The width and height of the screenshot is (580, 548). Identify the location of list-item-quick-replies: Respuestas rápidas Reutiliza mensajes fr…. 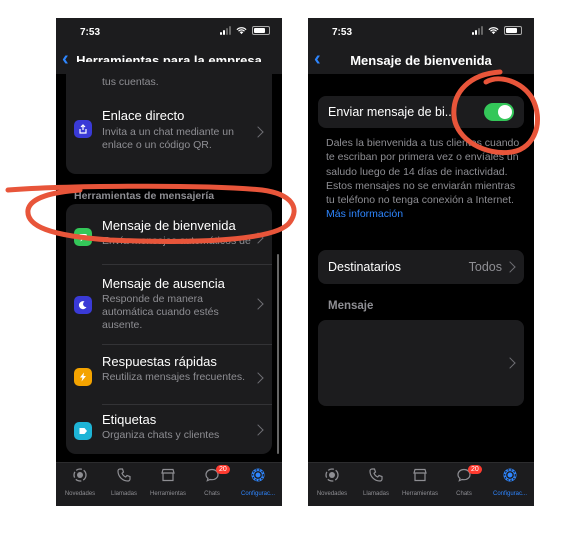
(169, 374).